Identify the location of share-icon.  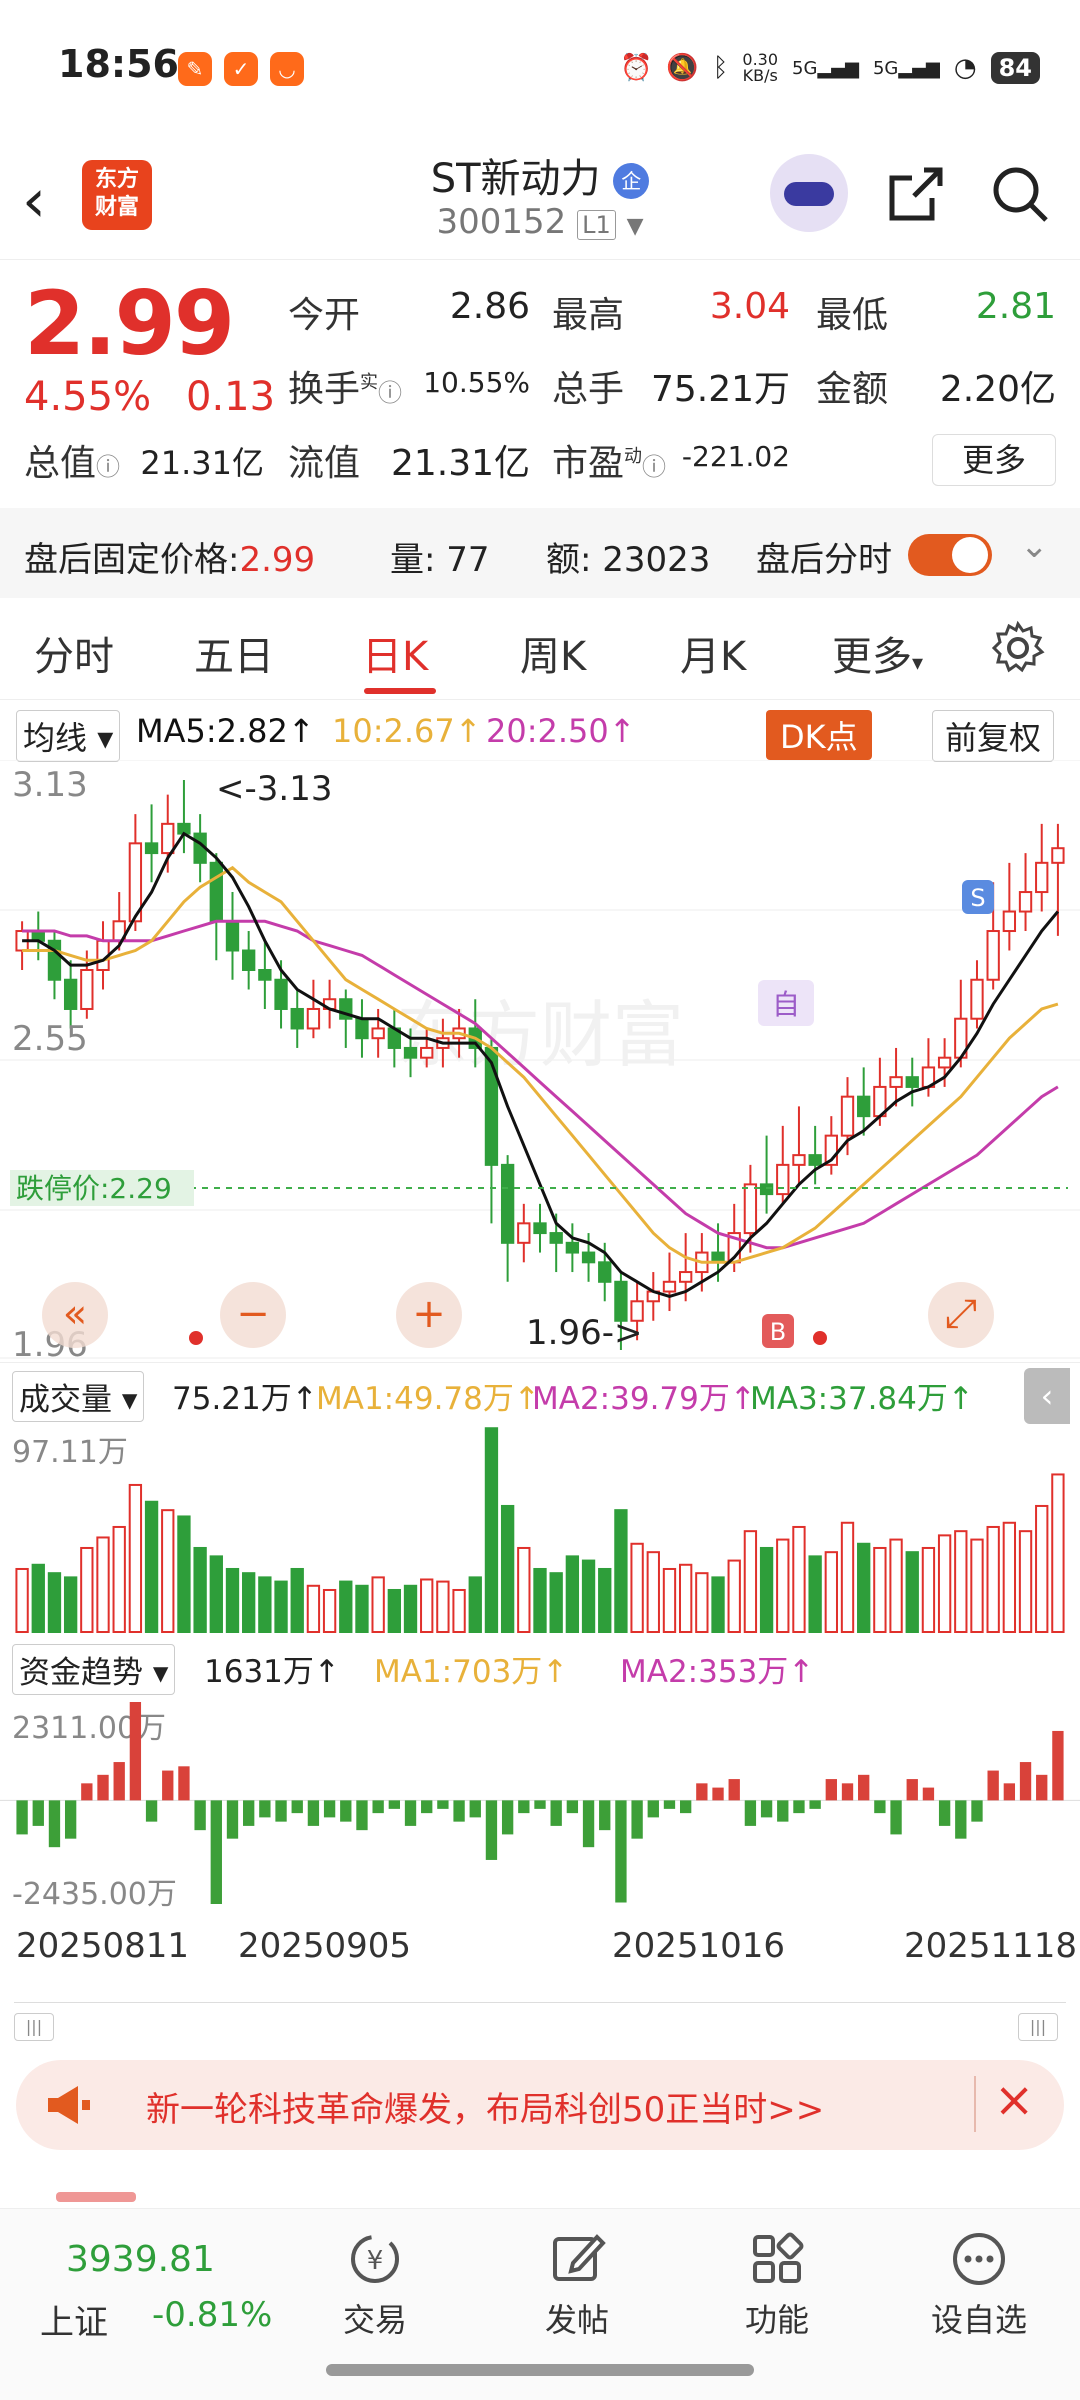
(916, 194).